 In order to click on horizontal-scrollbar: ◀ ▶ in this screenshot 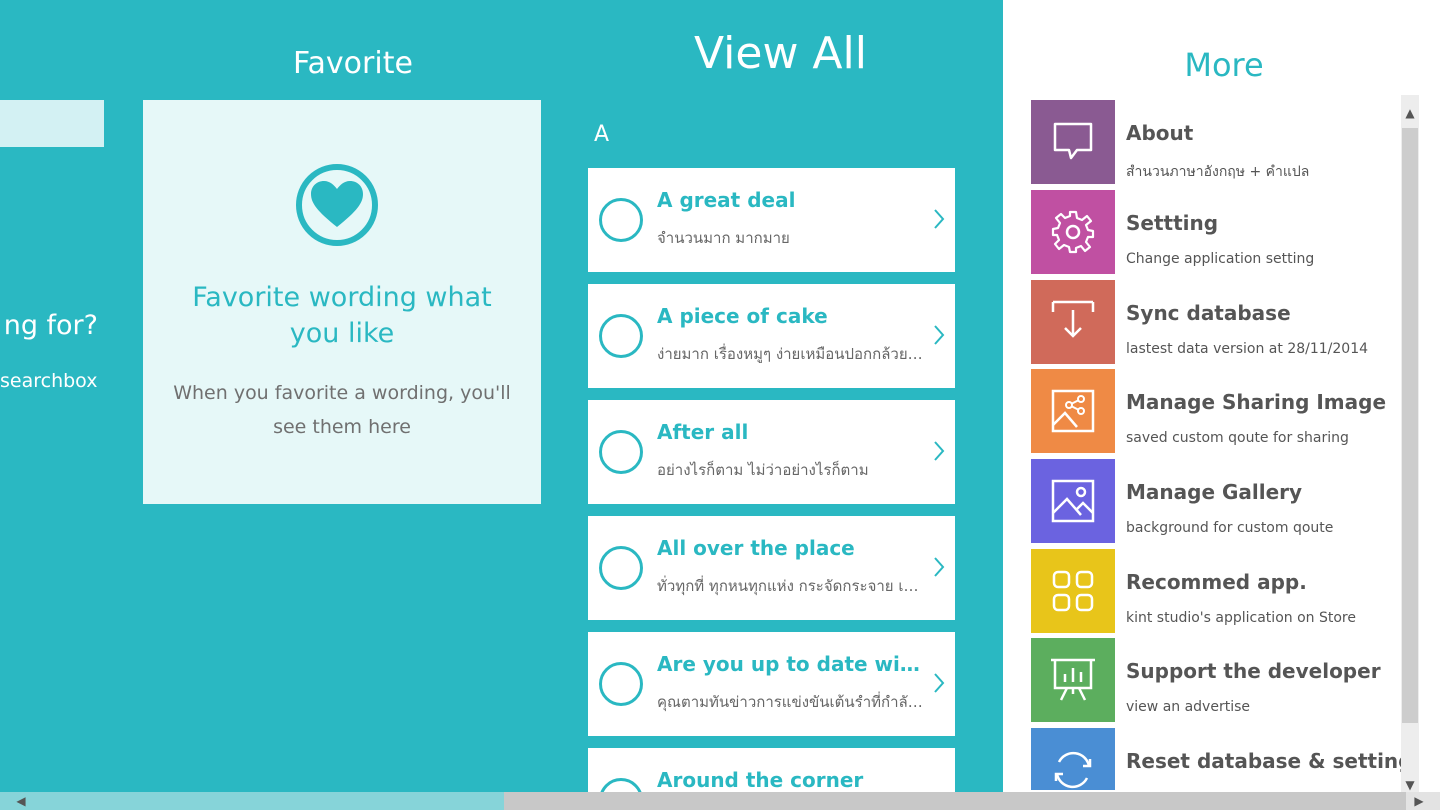, I will do `click(720, 801)`.